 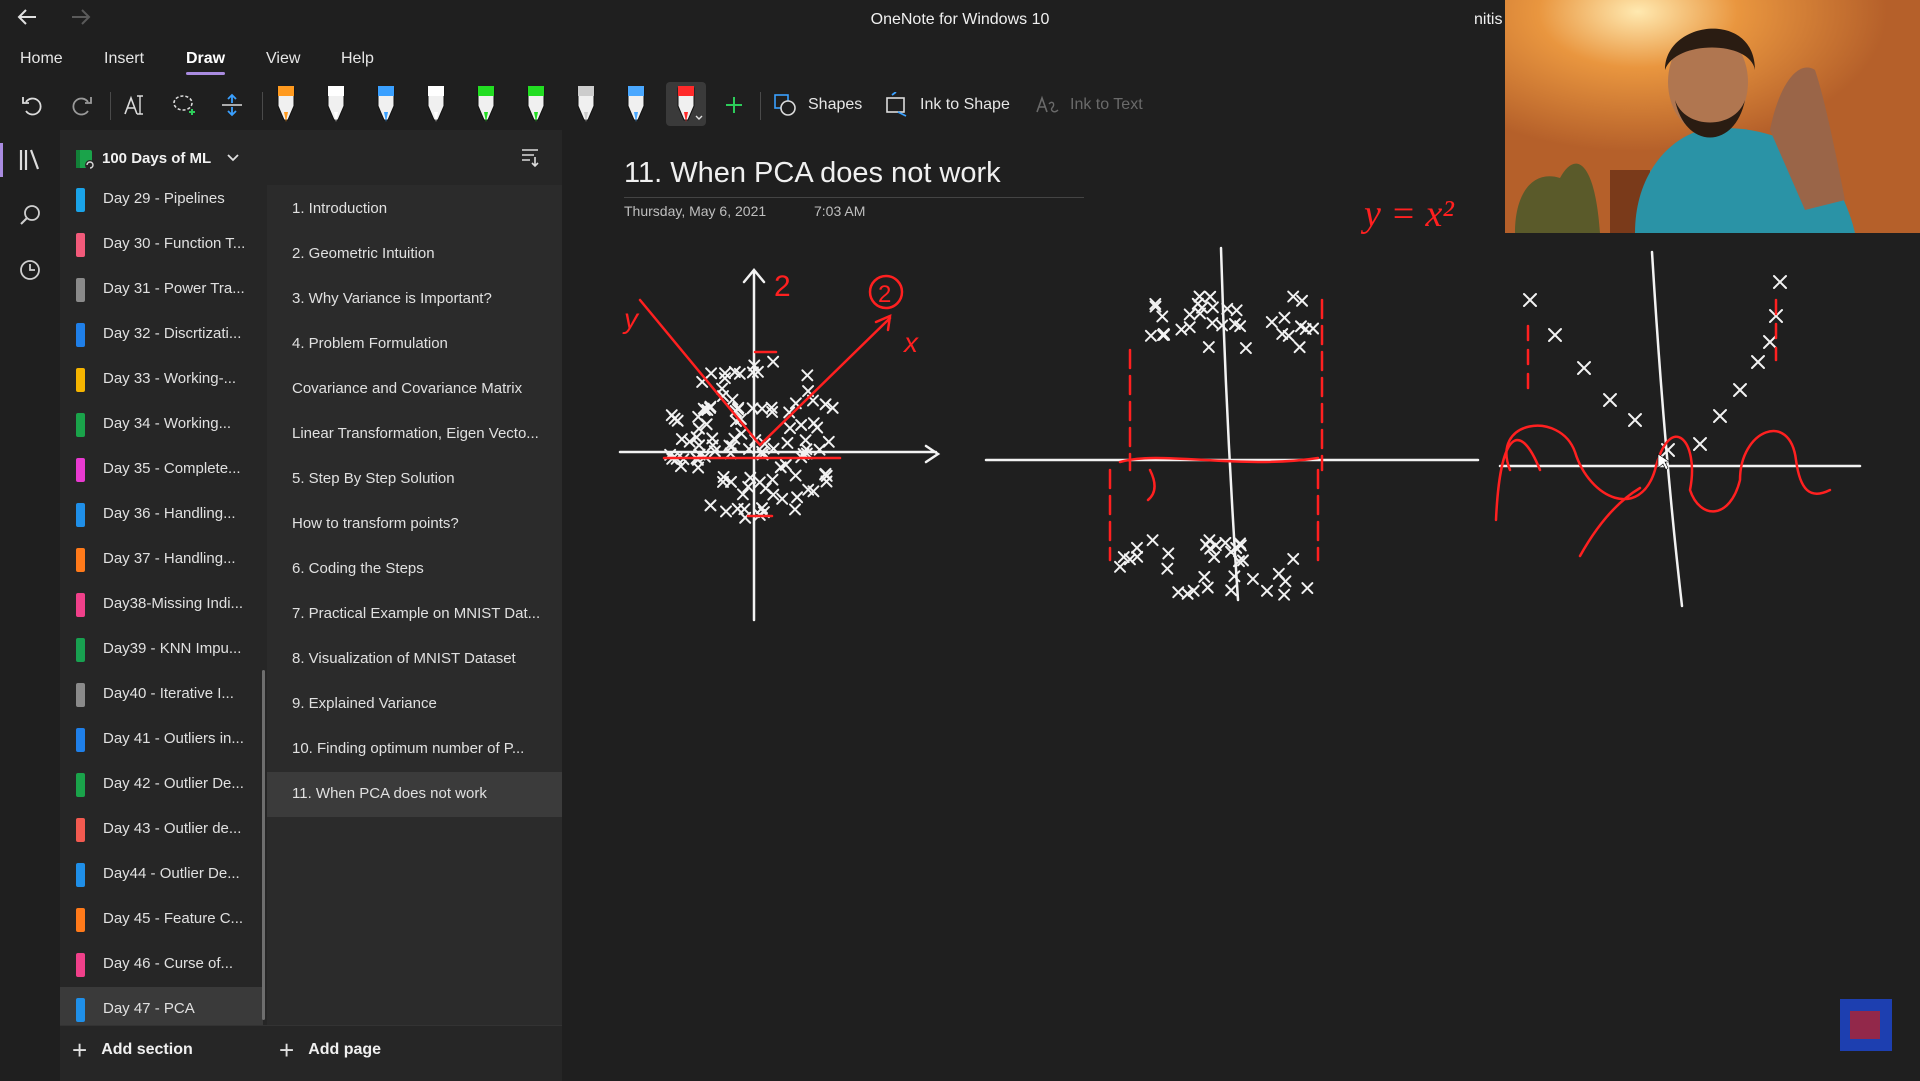 What do you see at coordinates (1407, 214) in the screenshot?
I see `ink-equation: y = x²` at bounding box center [1407, 214].